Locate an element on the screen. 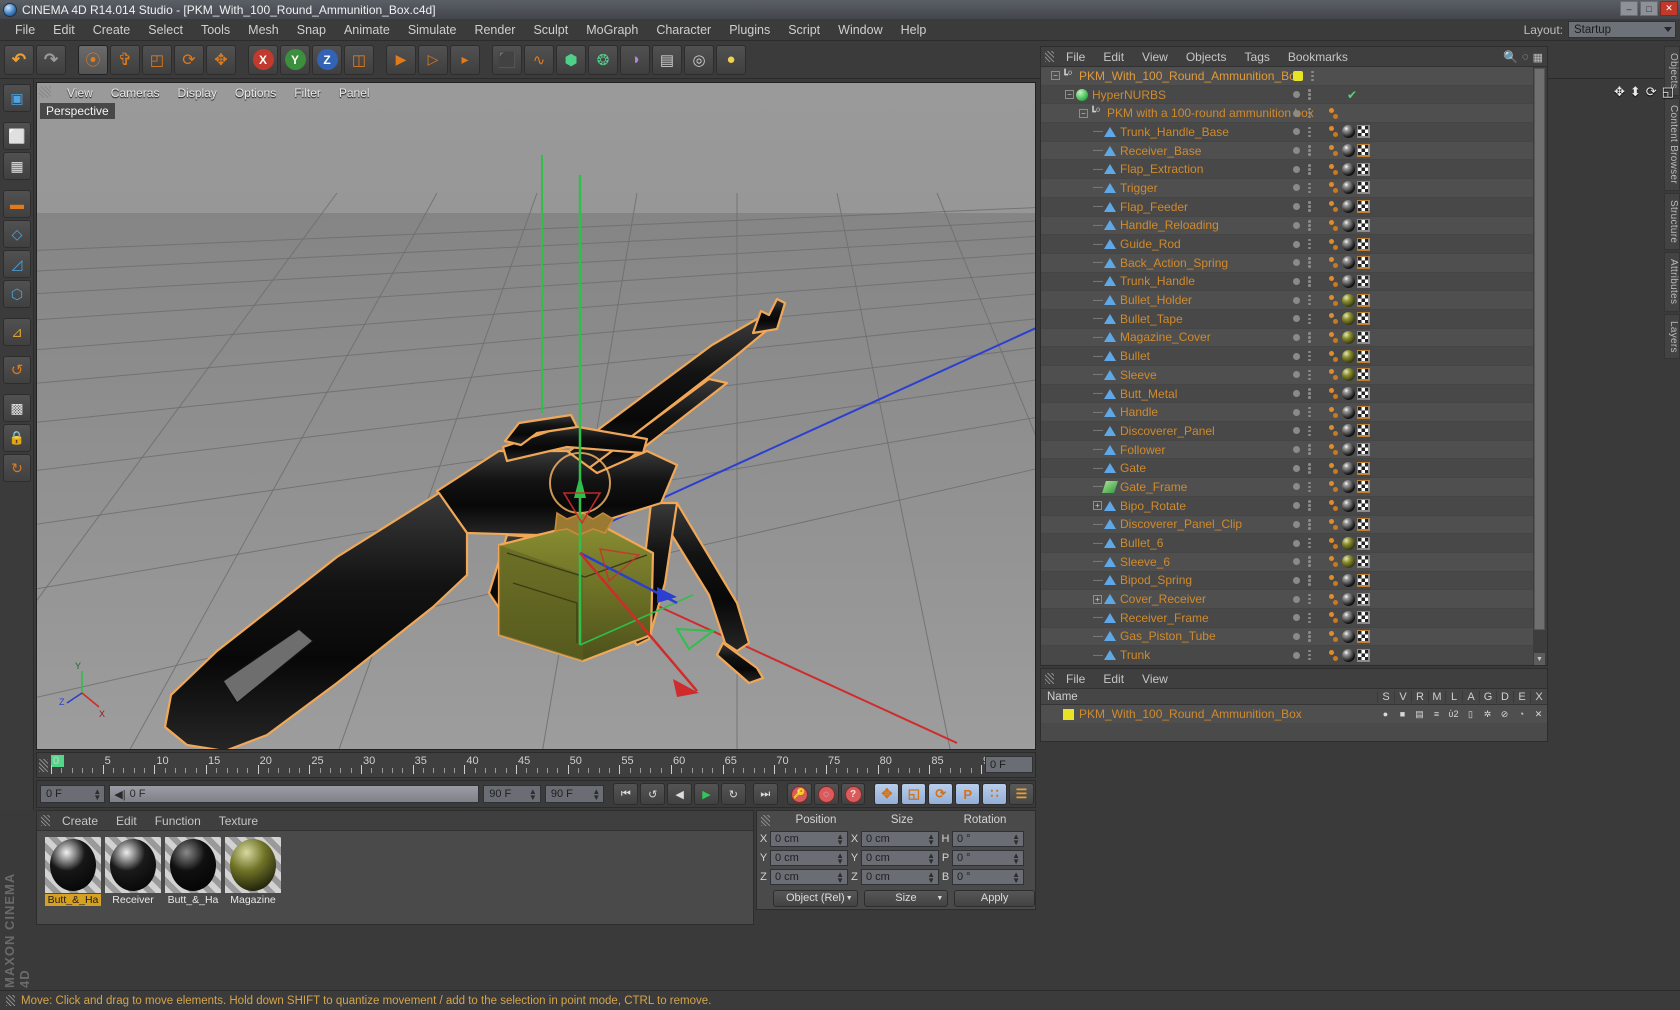 The height and width of the screenshot is (1010, 1680). object-name: PKM with a 100-round ammunition box is located at coordinates (1210, 113).